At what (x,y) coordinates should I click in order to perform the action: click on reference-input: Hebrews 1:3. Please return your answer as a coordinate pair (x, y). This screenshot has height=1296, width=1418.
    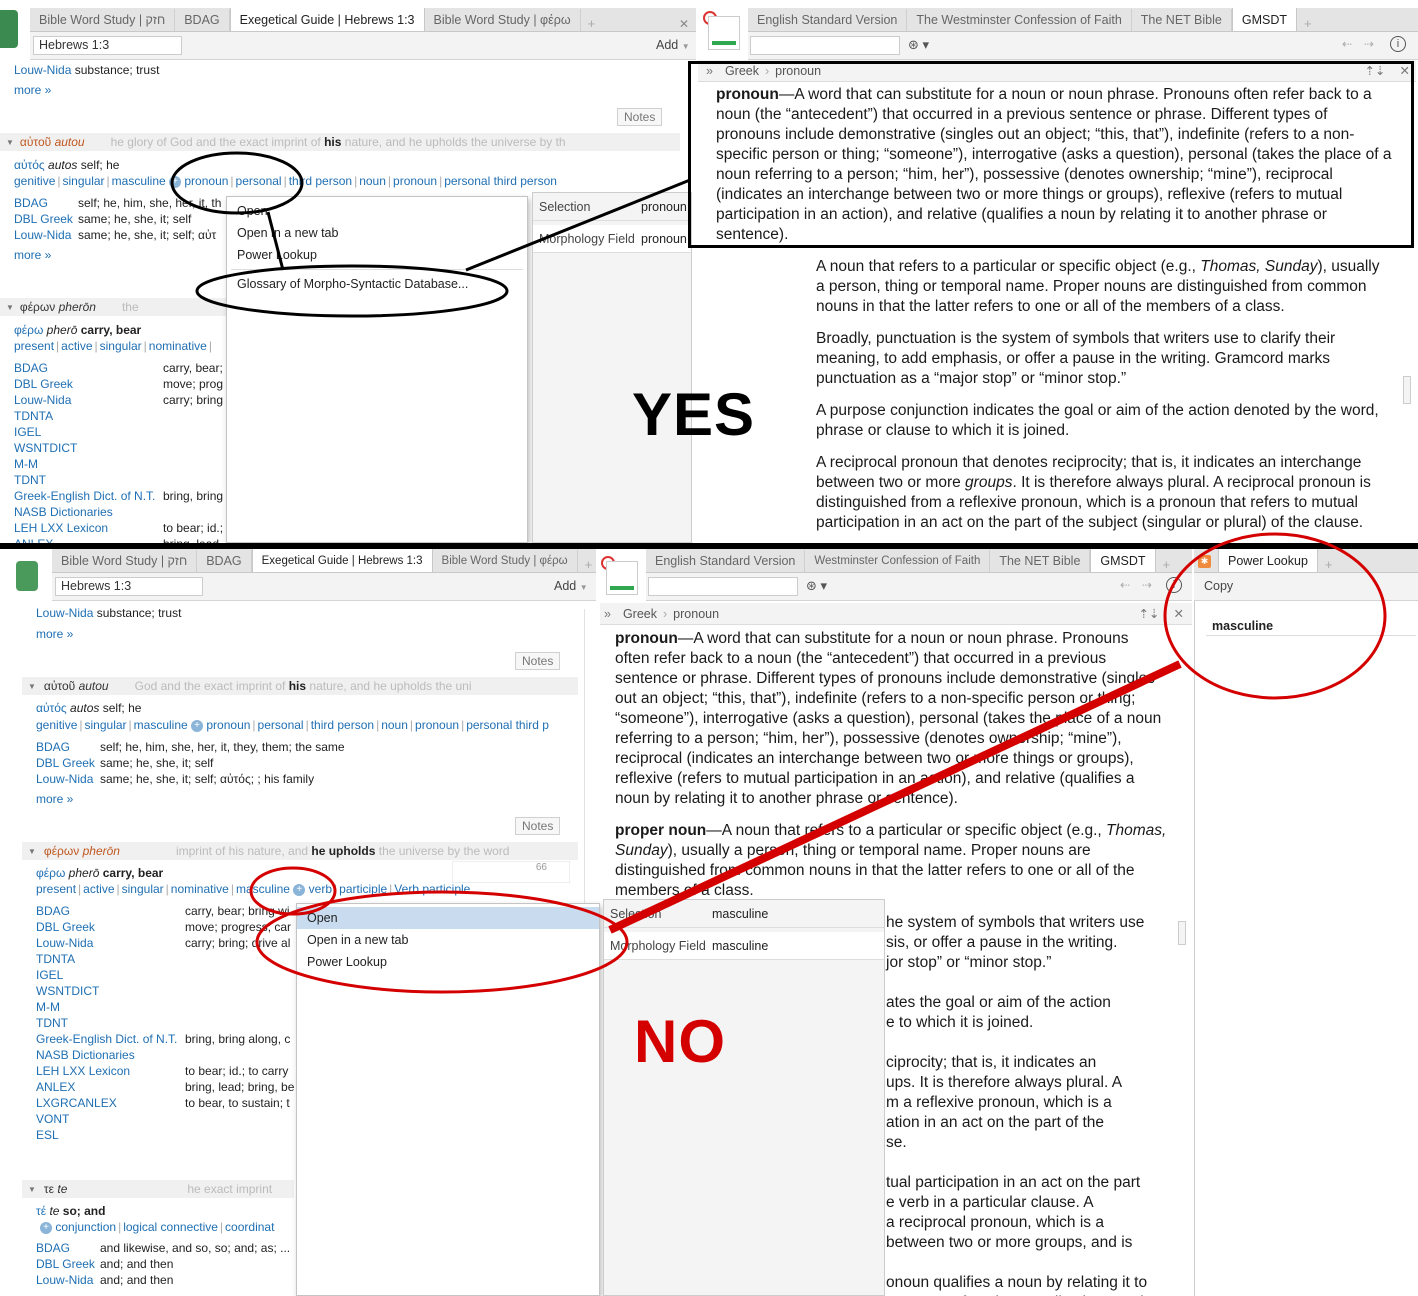
    Looking at the image, I should click on (129, 586).